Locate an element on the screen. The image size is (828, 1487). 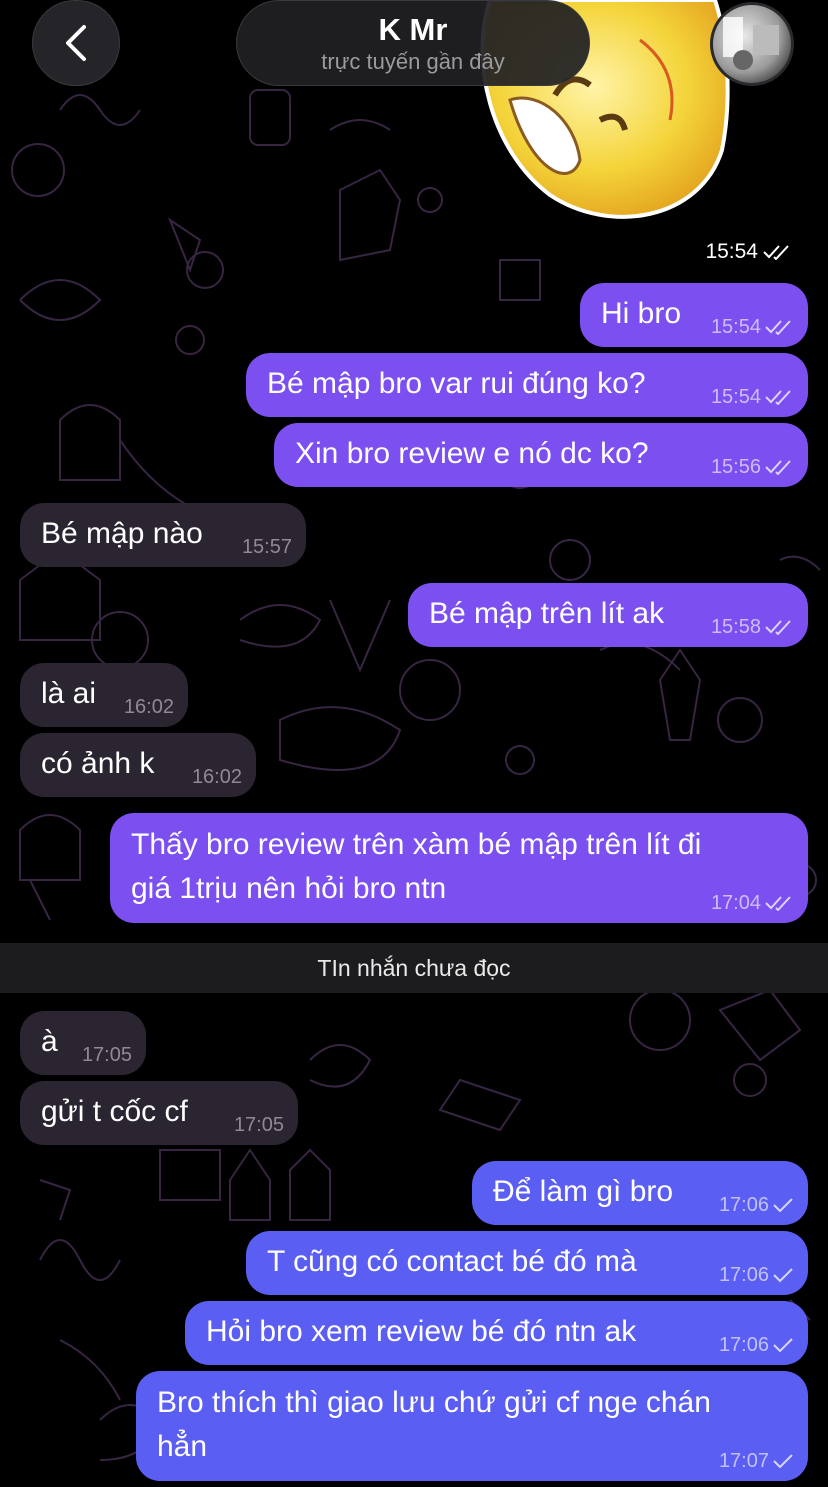
message-text: là ai is located at coordinates (69, 693).